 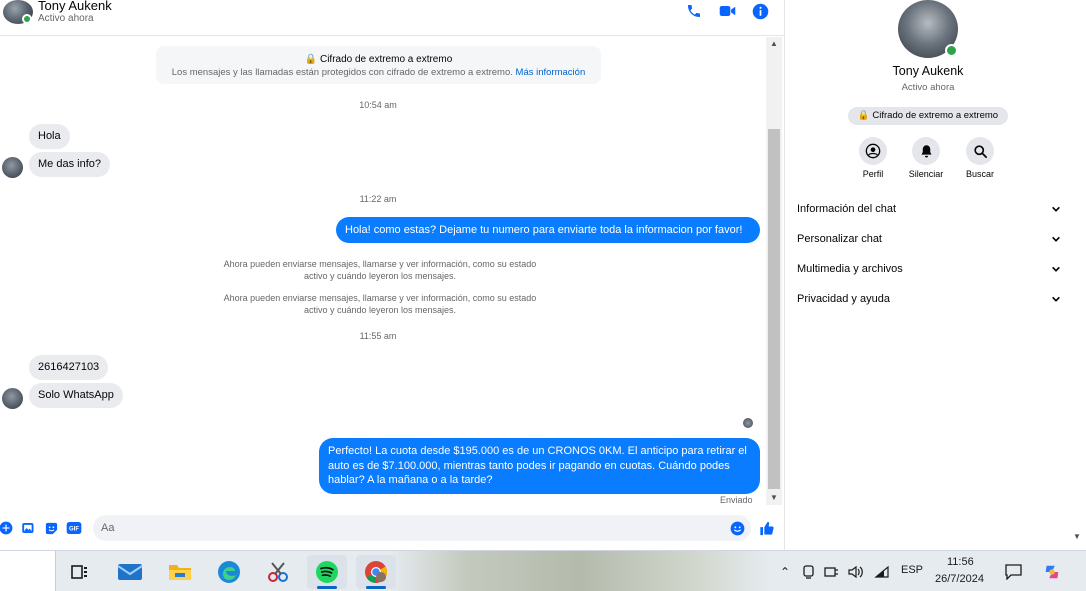 I want to click on sticker-icon, so click(x=51, y=528).